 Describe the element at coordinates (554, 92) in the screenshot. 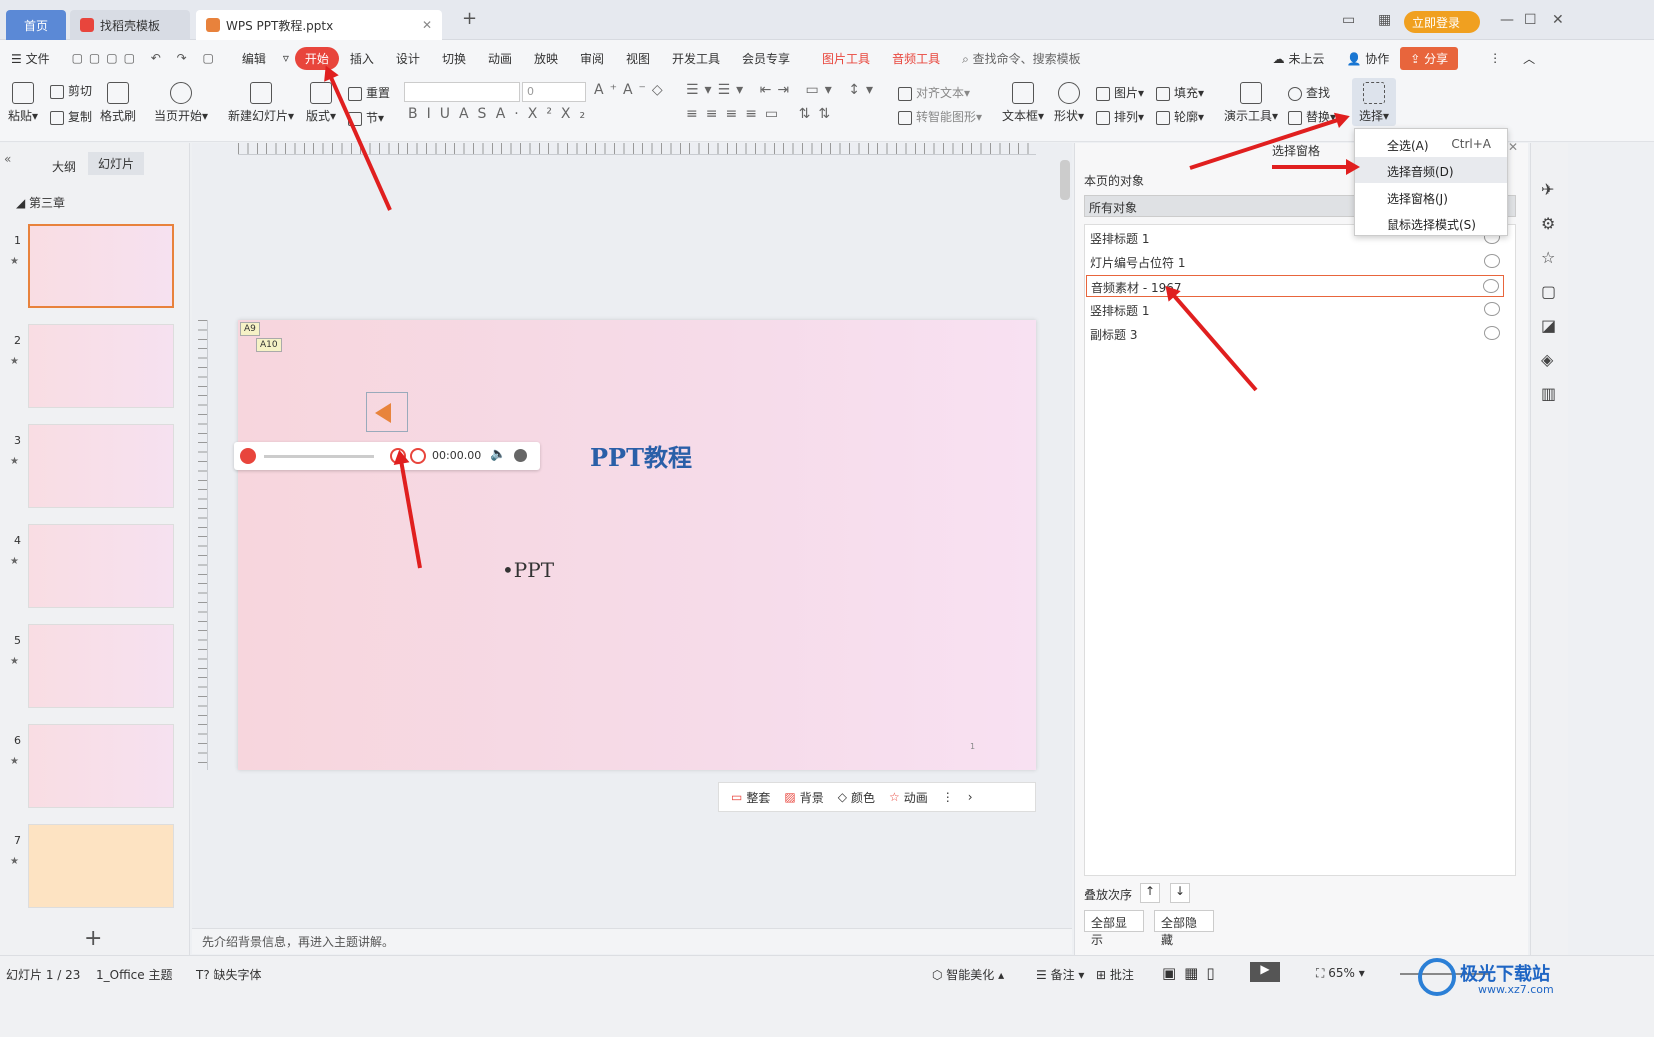

I see `font-size-select: 0` at that location.